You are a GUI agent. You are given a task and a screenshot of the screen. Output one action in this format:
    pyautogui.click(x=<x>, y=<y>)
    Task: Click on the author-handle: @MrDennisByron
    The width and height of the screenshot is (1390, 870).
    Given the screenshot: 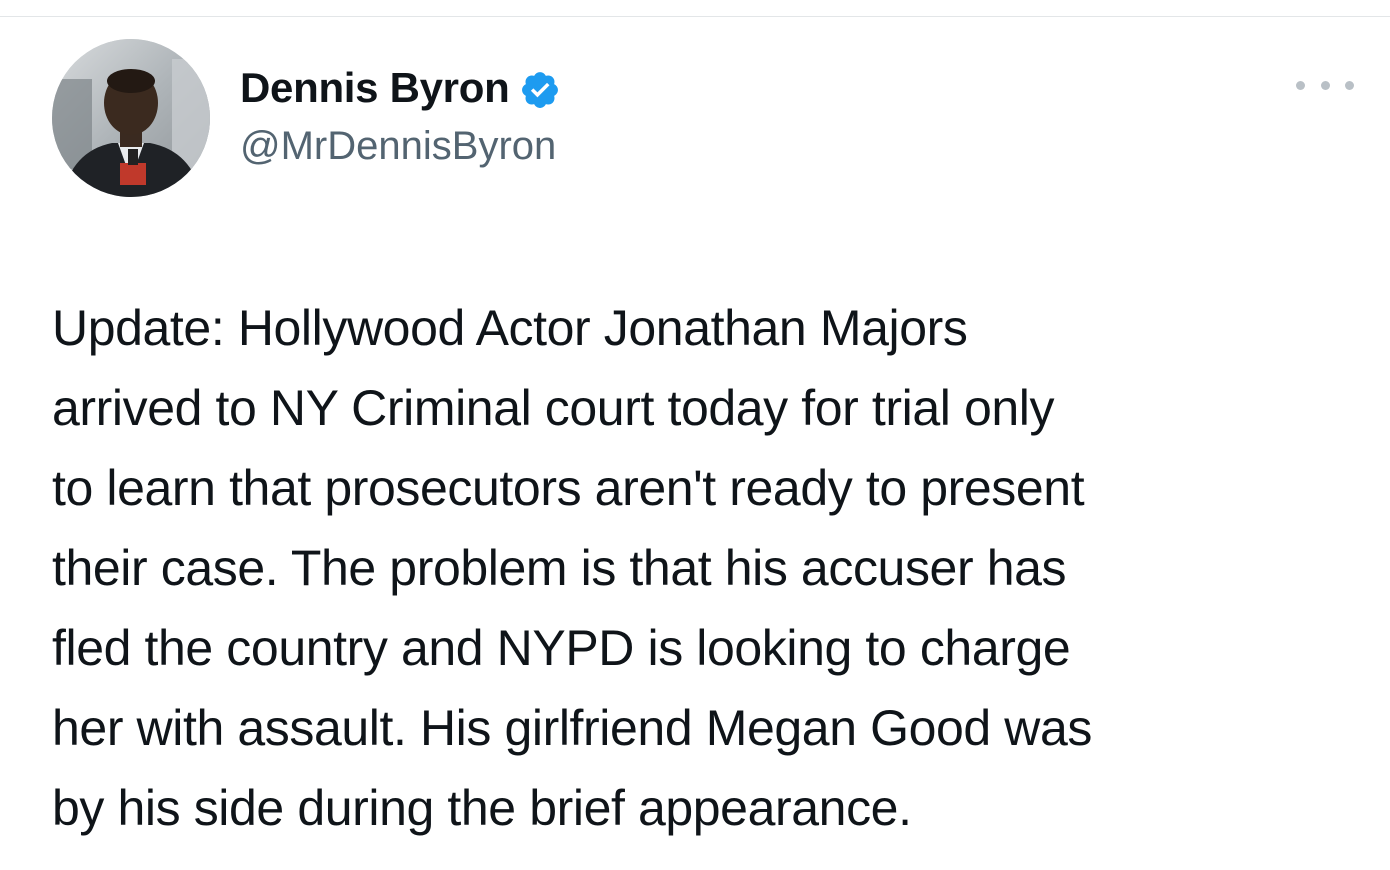 What is the action you would take?
    pyautogui.click(x=398, y=146)
    